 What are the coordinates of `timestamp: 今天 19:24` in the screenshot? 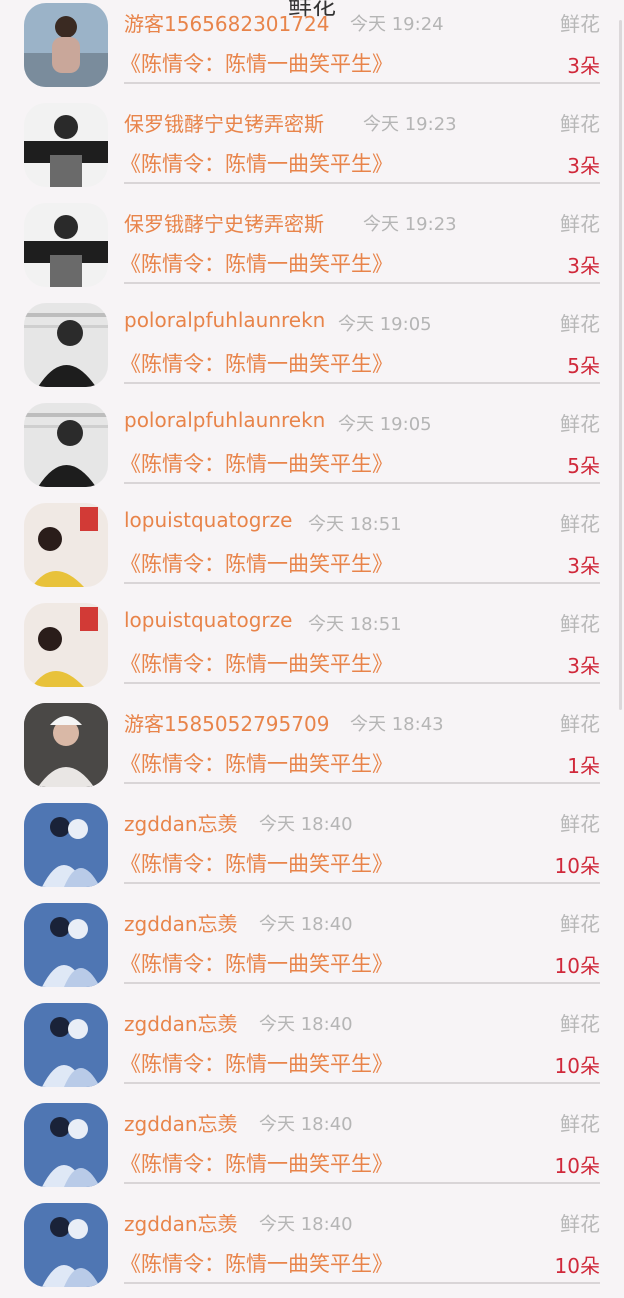 It's located at (397, 24).